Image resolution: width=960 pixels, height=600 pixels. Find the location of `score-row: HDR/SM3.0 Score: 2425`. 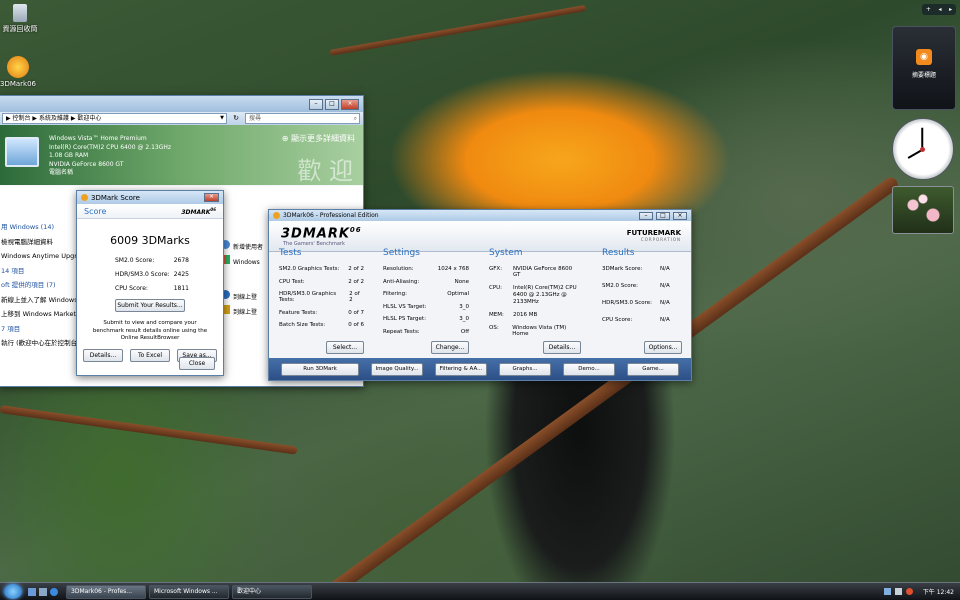

score-row: HDR/SM3.0 Score: 2425 is located at coordinates (152, 274).